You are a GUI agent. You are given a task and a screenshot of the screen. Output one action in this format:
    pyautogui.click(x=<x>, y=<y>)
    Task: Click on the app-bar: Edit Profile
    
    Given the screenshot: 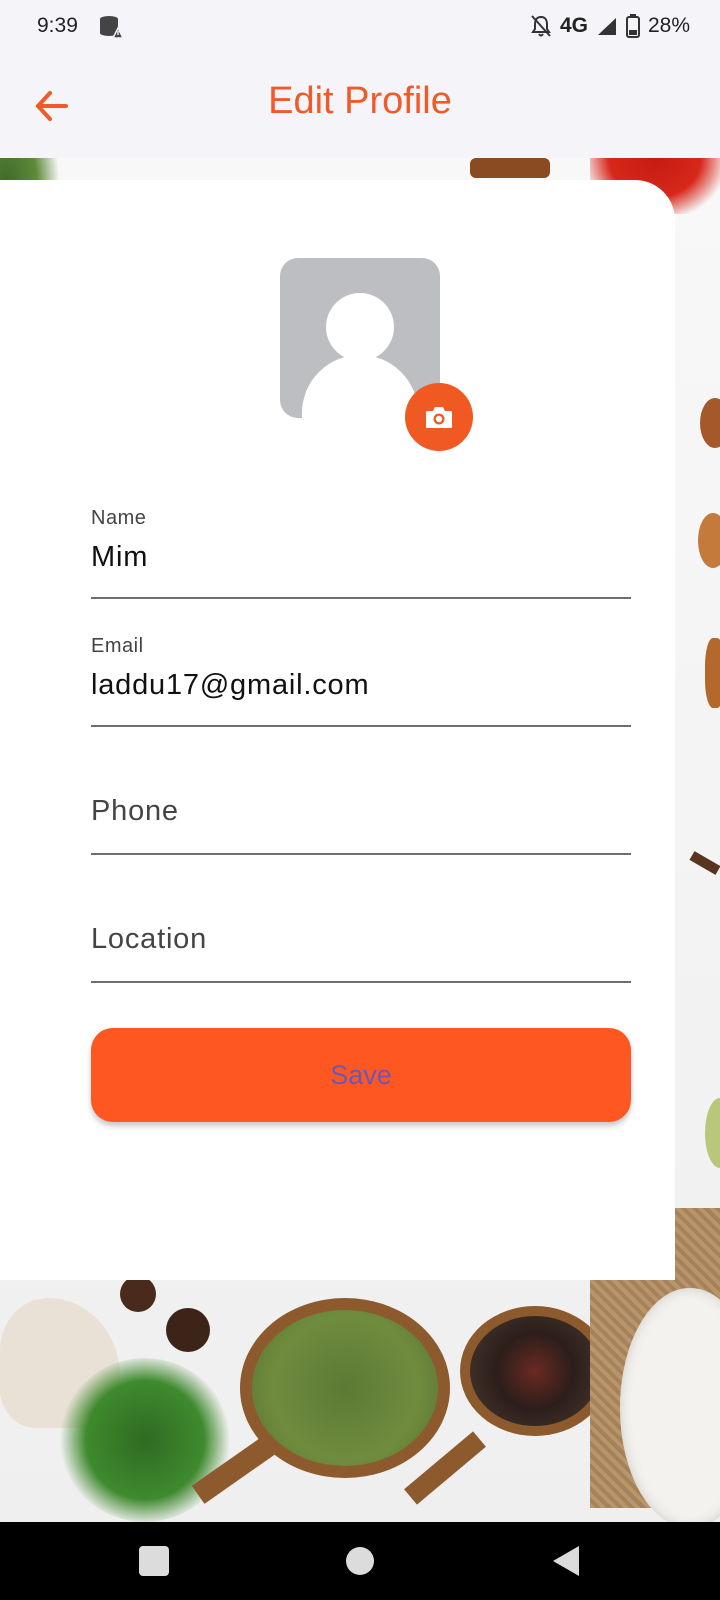 What is the action you would take?
    pyautogui.click(x=360, y=106)
    